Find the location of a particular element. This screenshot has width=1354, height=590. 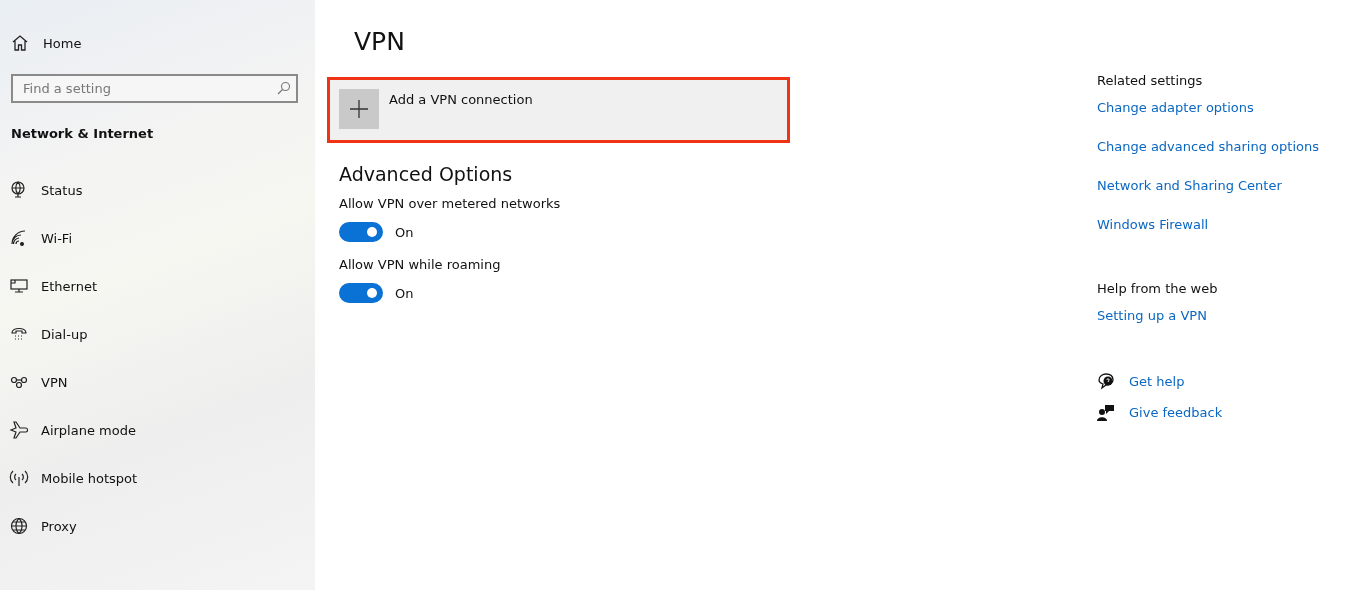

plus-icon is located at coordinates (359, 109).